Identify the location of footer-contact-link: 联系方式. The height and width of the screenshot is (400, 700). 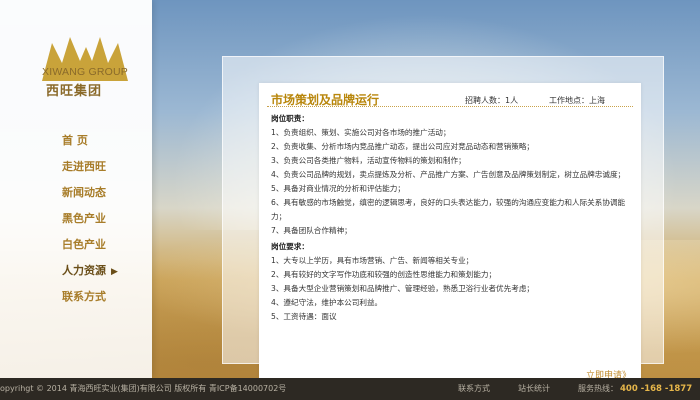
(474, 389).